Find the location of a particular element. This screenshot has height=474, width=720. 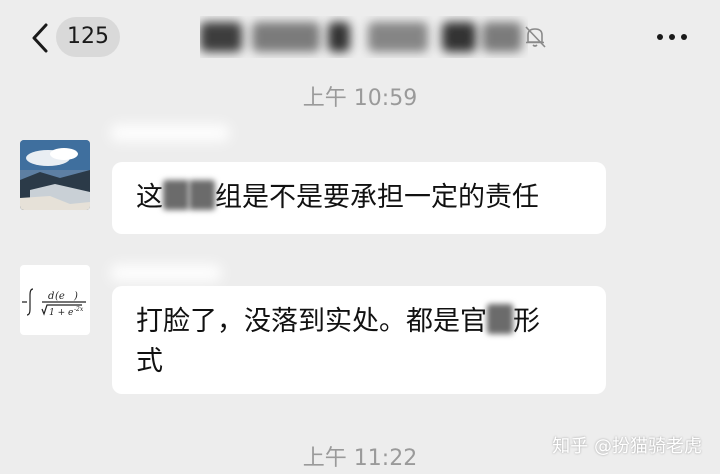

message-text: 形 is located at coordinates (526, 321).